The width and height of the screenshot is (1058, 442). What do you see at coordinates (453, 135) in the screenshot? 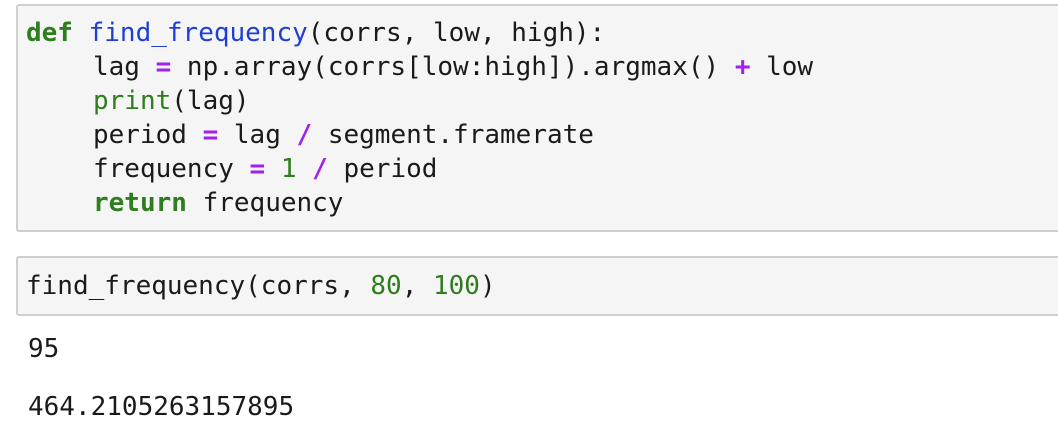
I see `framerate-term: segment.framerate` at bounding box center [453, 135].